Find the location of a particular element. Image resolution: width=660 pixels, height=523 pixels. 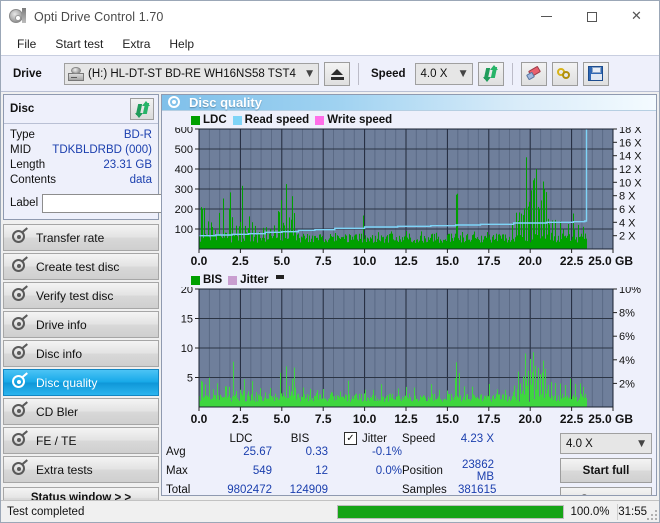

svg-text: 500 is located at coordinates (184, 150).